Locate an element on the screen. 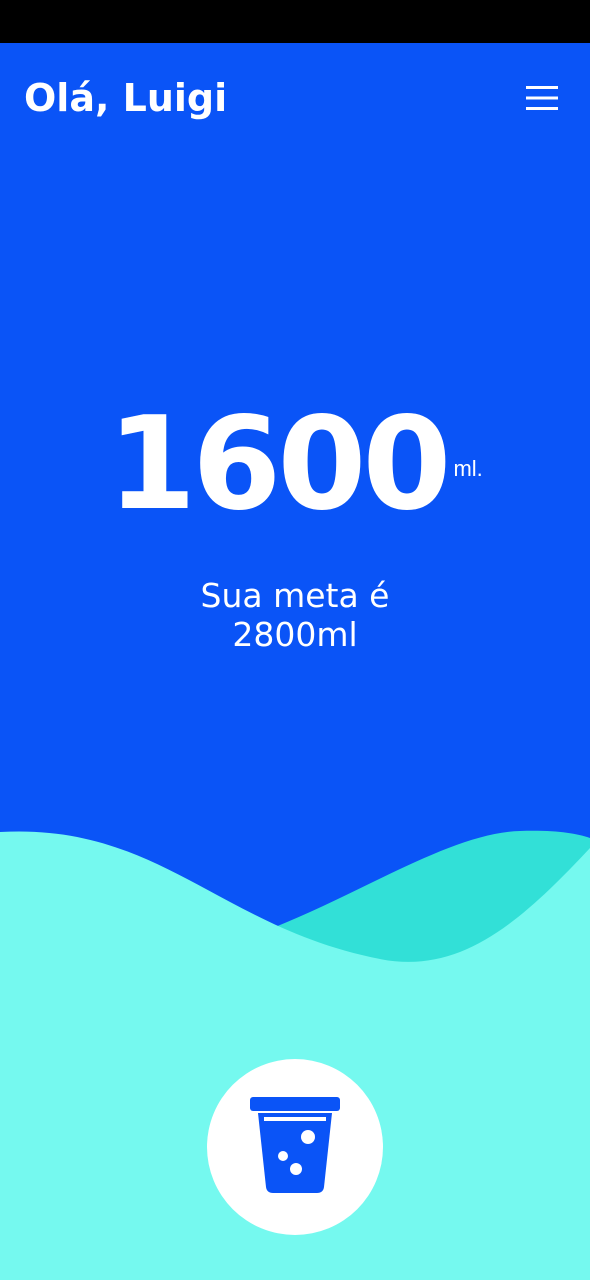 Image resolution: width=590 pixels, height=1280 pixels. status-bar is located at coordinates (295, 21).